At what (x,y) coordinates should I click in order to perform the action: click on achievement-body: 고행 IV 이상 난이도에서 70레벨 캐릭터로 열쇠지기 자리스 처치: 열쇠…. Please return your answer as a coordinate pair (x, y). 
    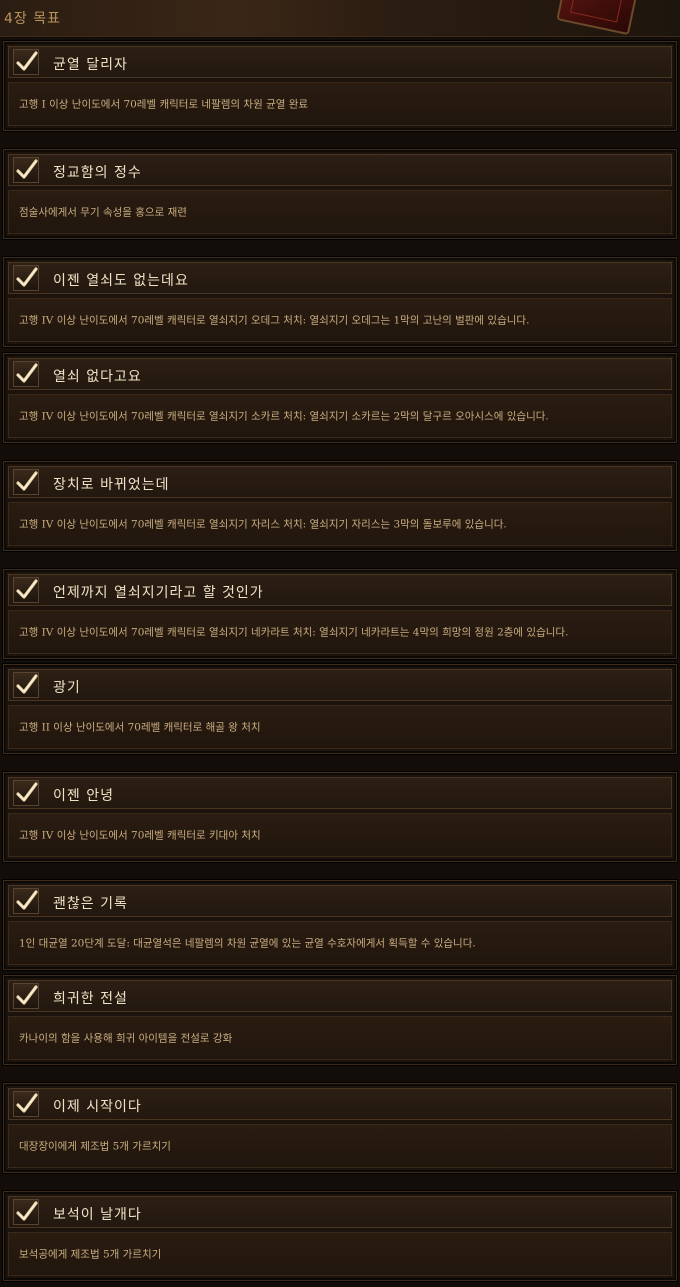
    Looking at the image, I should click on (340, 524).